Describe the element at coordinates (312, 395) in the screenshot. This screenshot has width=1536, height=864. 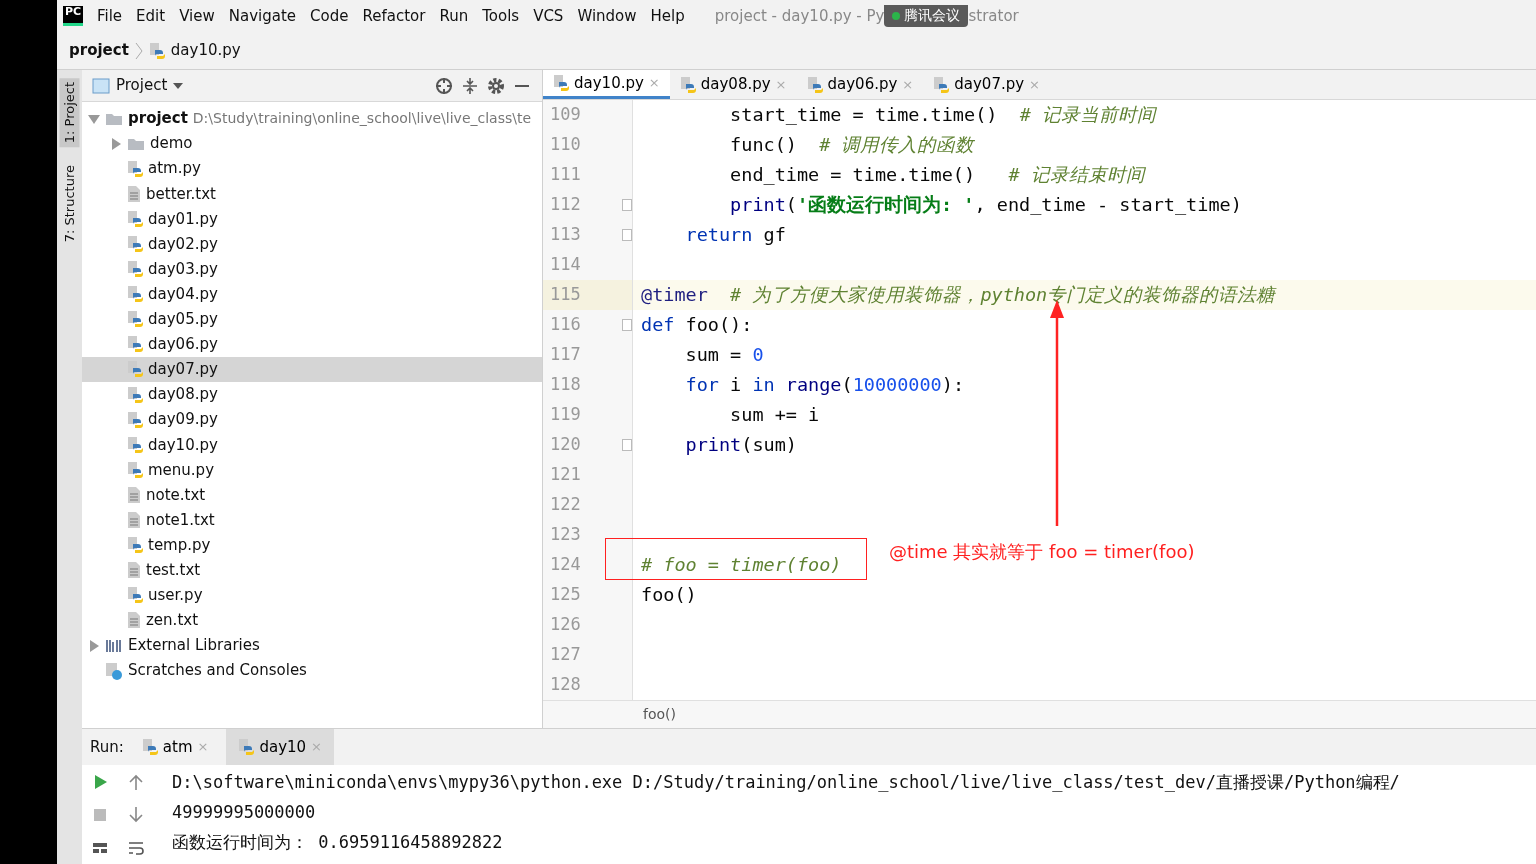
I see `tree-item: day08.py` at that location.